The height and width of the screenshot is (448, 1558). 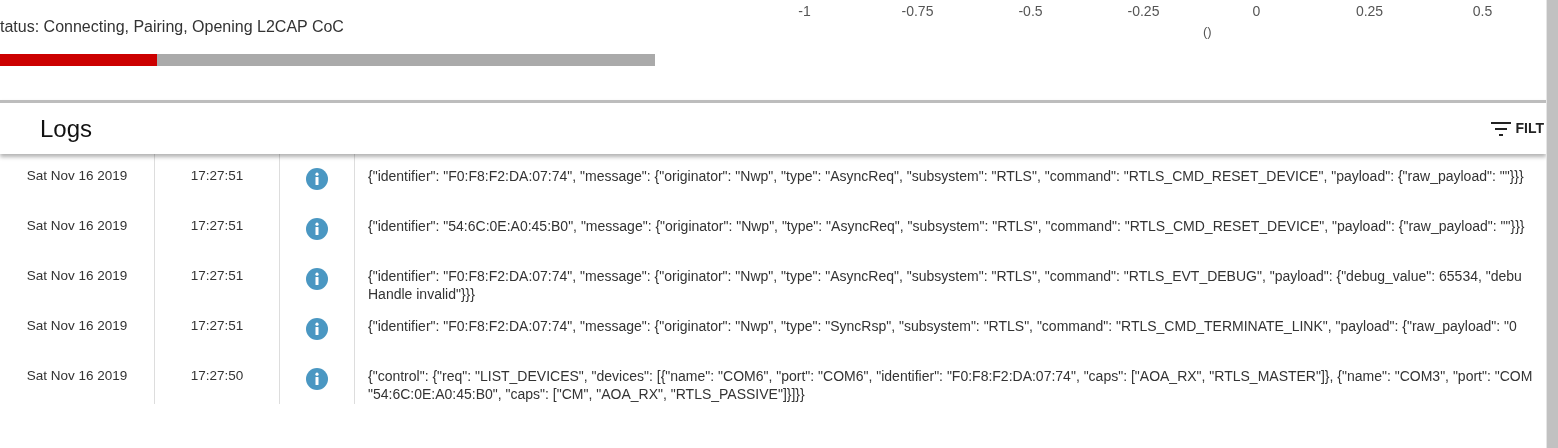 I want to click on log-message: {"identifier": "F0:F8:F2:DA:07:74", "message": {"originator": "Nwp", "type": "AsyncReq", "subsystem": "RTLS", "command": "RTLS_EVT_DEBUG", "payload": {"debug_value": 65534, "debu, so click(x=945, y=276).